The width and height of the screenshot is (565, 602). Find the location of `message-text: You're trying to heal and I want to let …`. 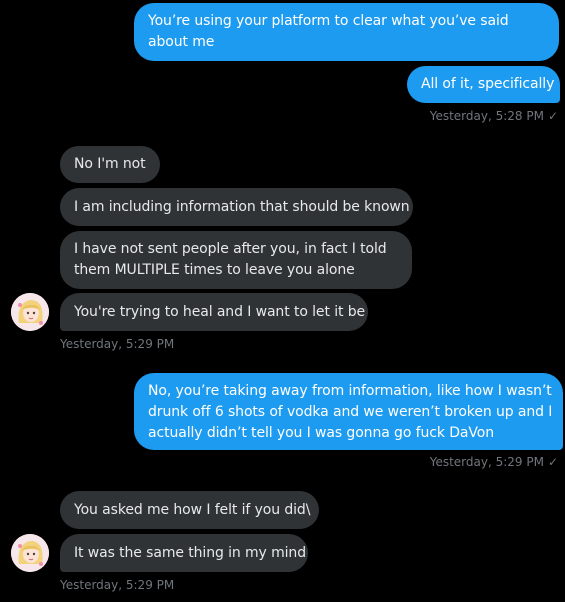

message-text: You're trying to heal and I want to let … is located at coordinates (220, 312).